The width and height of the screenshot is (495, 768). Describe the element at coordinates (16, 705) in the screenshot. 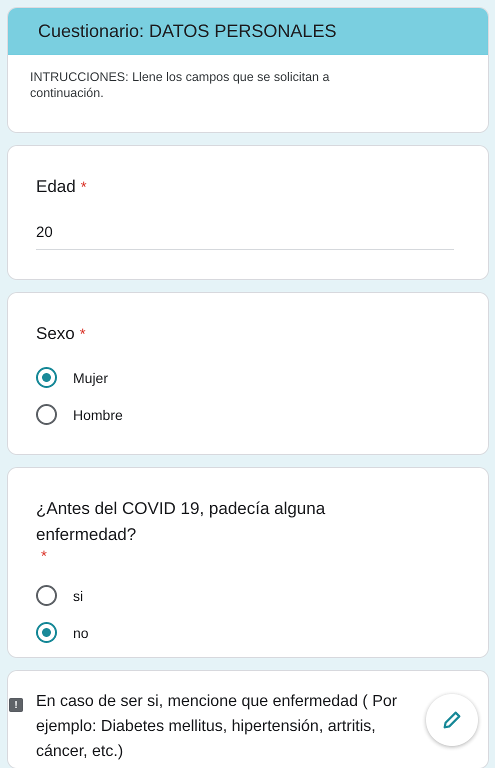

I see `report-badge: !` at that location.